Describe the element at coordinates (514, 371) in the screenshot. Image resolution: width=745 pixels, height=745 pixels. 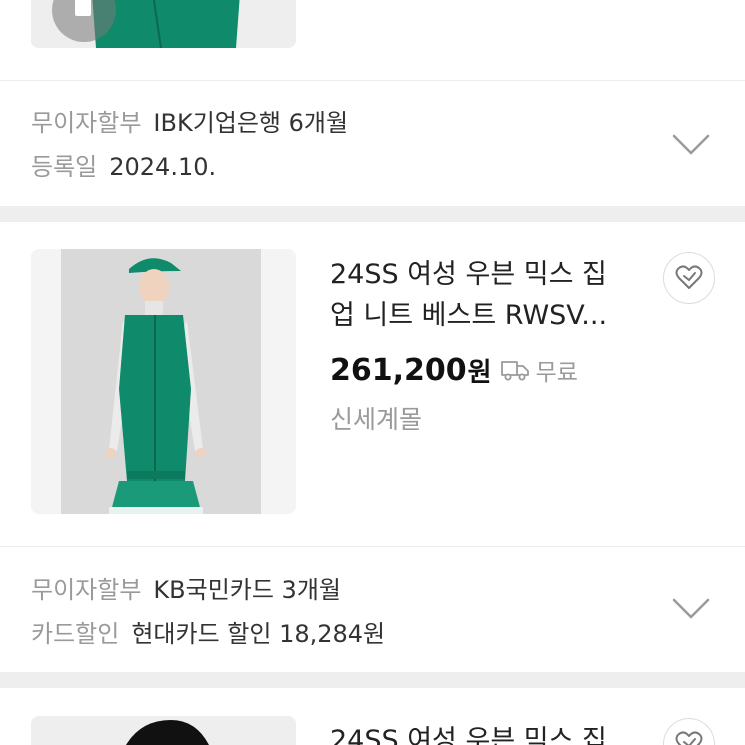
I see `truck-icon` at that location.